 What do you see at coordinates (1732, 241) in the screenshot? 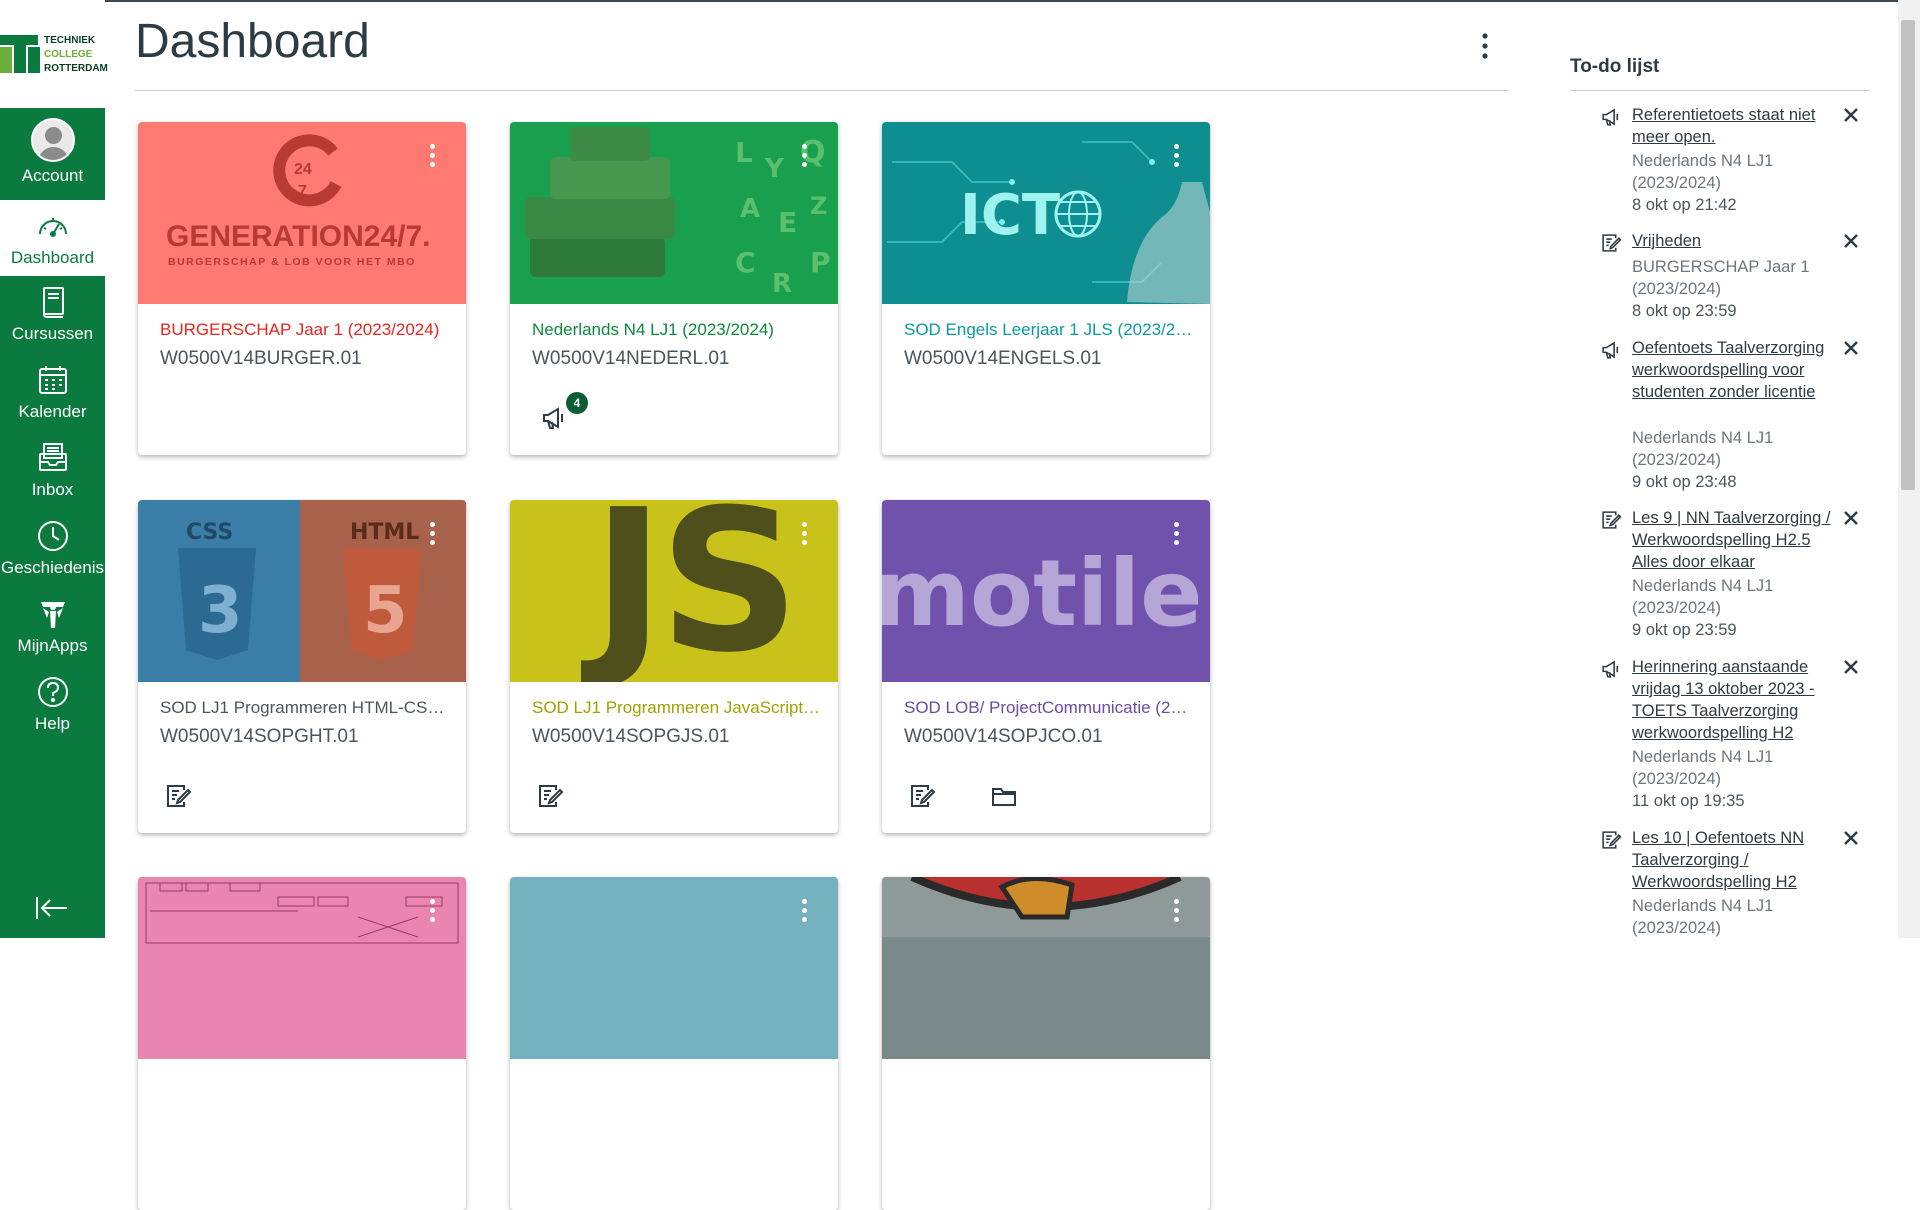
I see `todo-link: Vrijheden` at bounding box center [1732, 241].